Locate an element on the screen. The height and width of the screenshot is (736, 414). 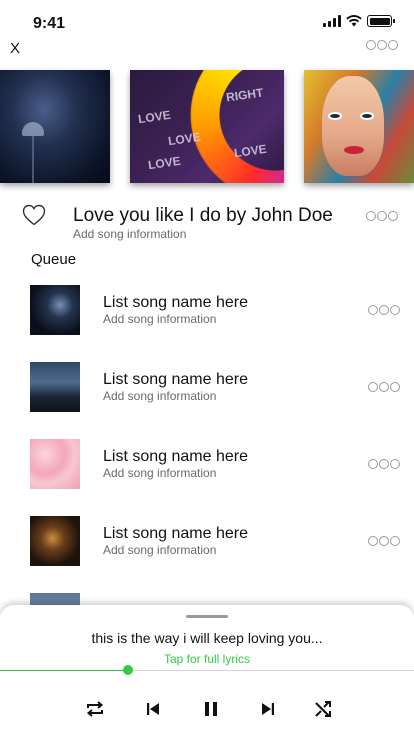
close-button: X is located at coordinates (19, 49).